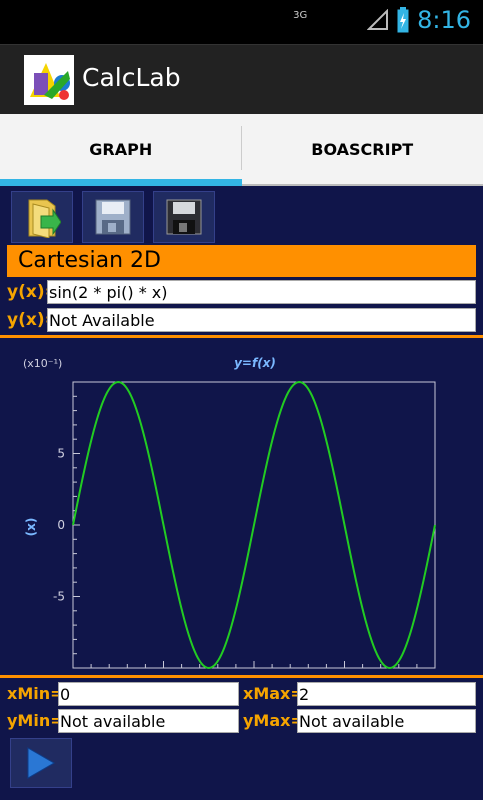  I want to click on function-input-1: sin(2 * pi() * x), so click(261, 292).